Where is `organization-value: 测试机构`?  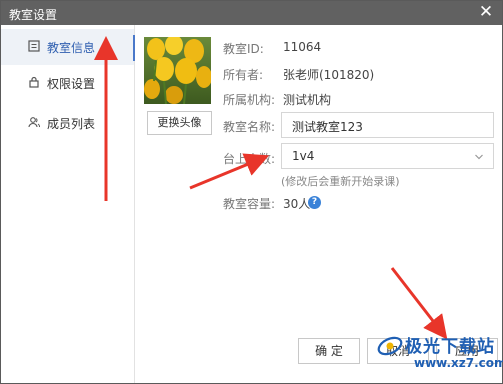 organization-value: 测试机构 is located at coordinates (307, 100).